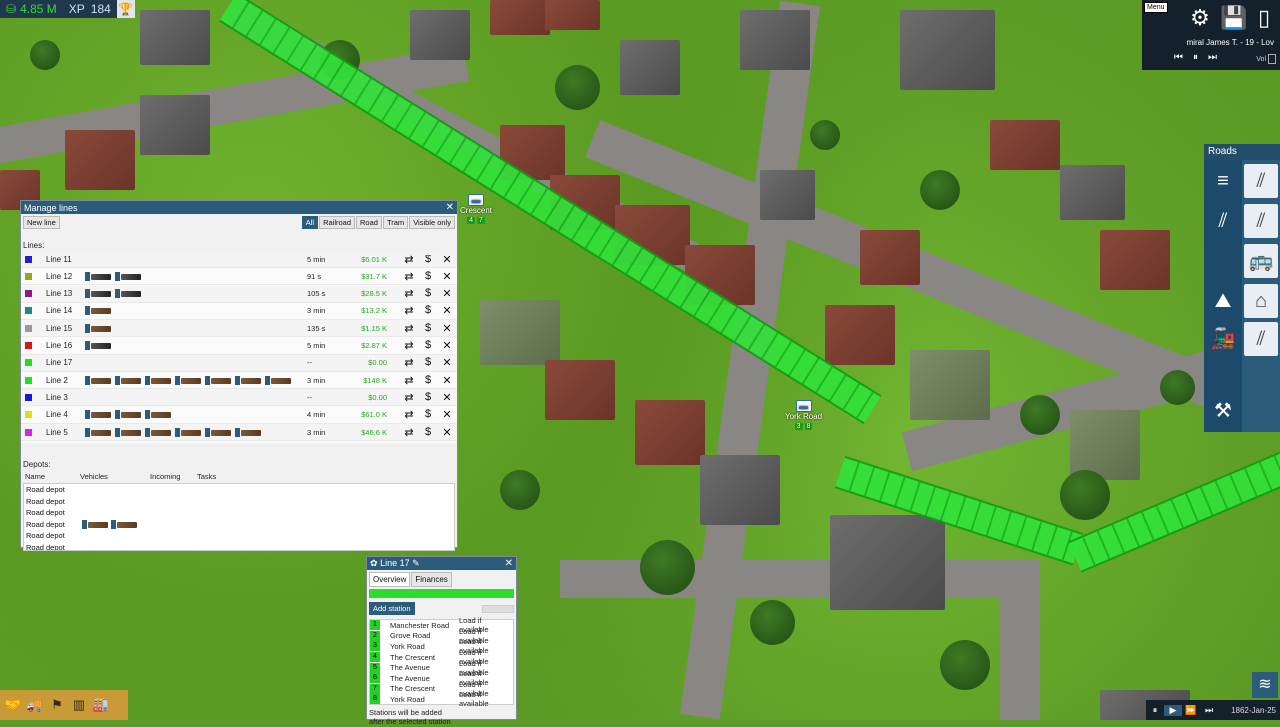 The image size is (1280, 727). Describe the element at coordinates (13, 705) in the screenshot. I see `handshake-icon: 🤝` at that location.